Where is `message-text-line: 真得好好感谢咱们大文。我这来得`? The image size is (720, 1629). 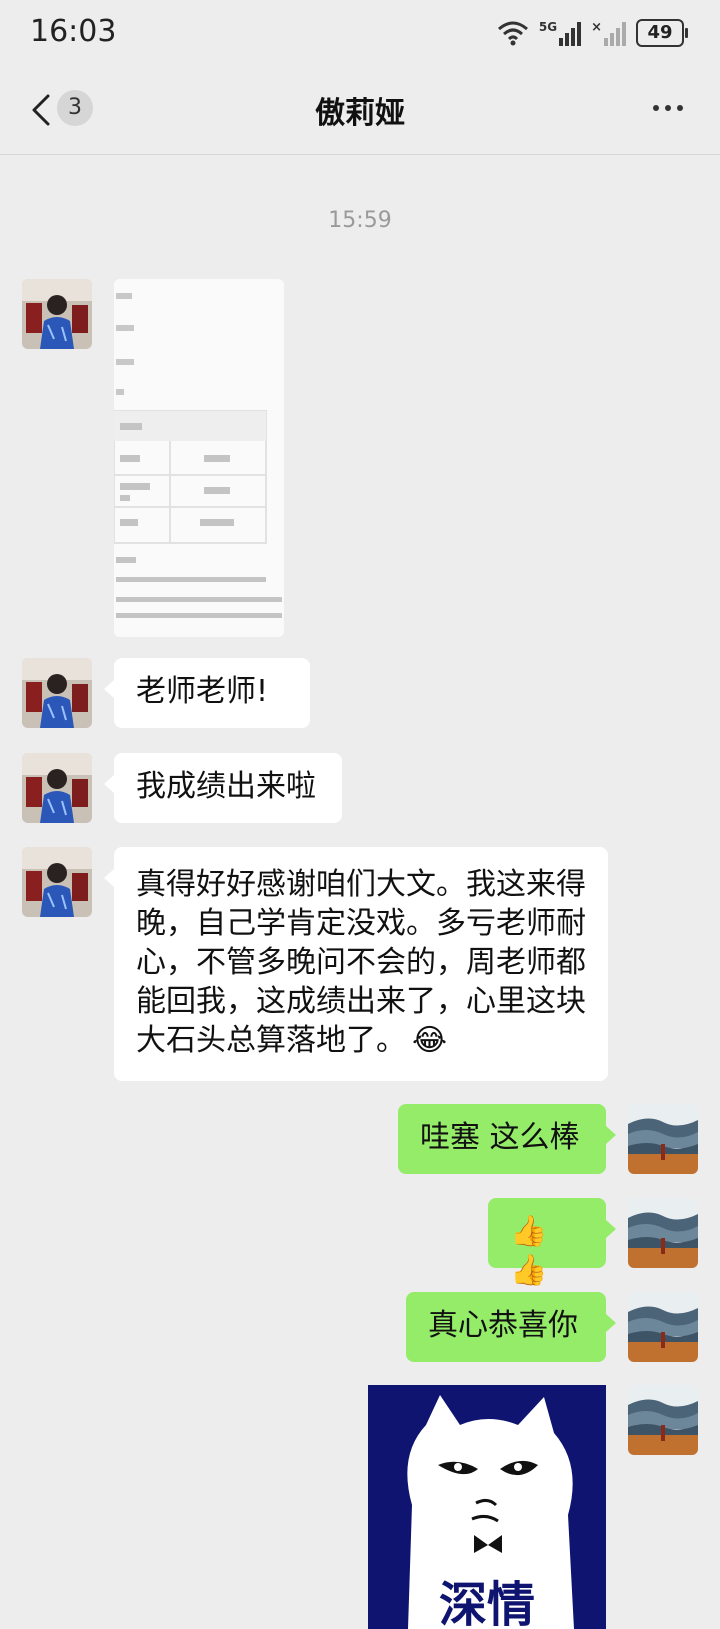 message-text-line: 真得好好感谢咱们大文。我这来得 is located at coordinates (361, 884).